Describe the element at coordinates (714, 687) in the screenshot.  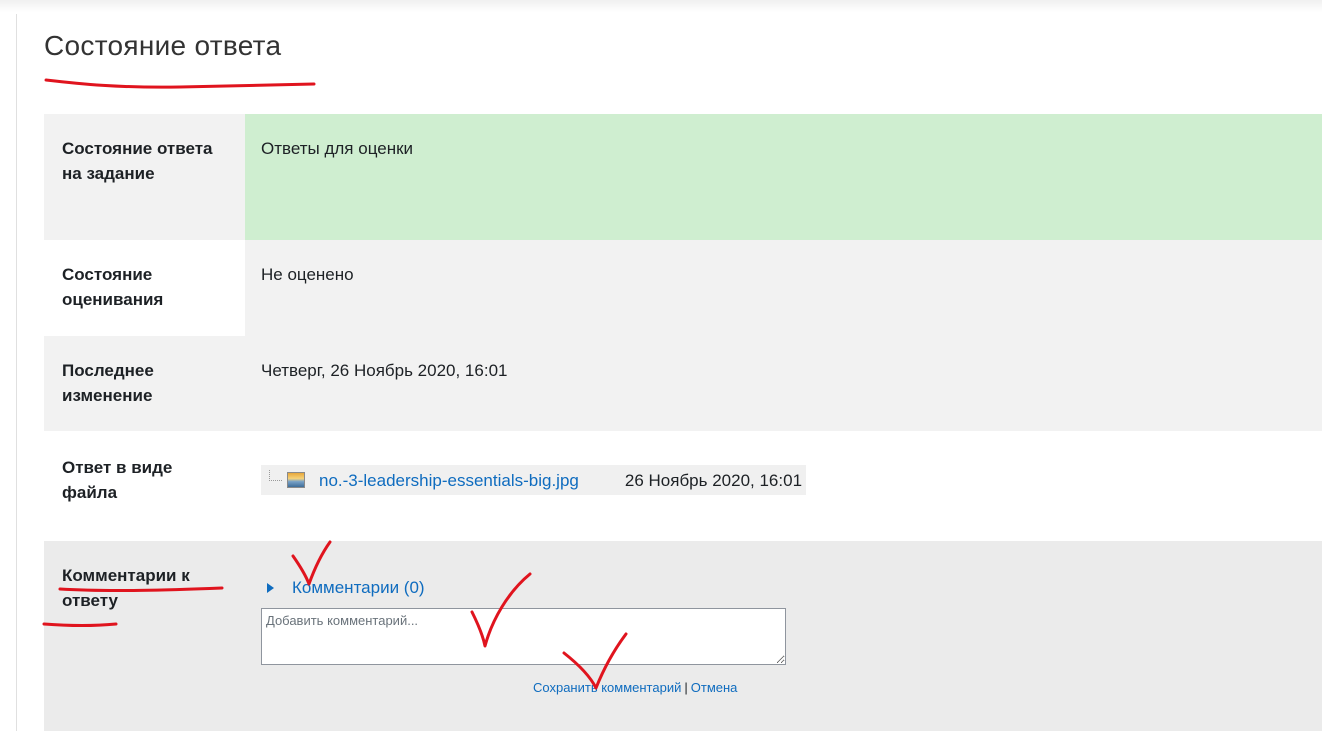
I see `cancel-comment-link: Отмена` at that location.